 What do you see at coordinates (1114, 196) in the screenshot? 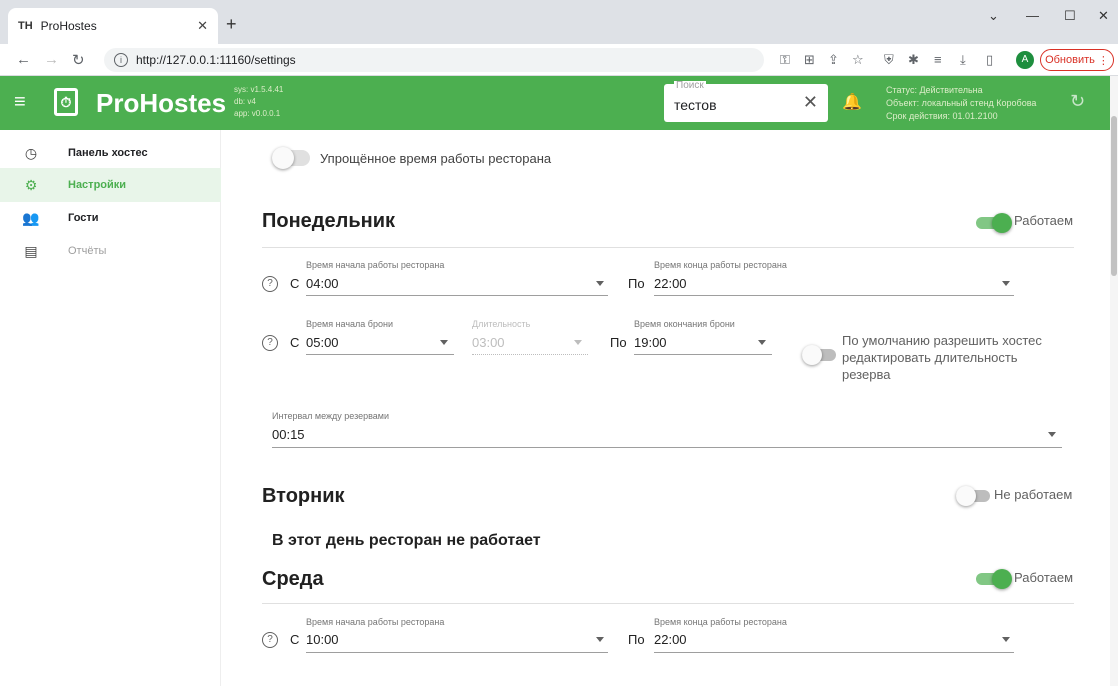
I see `scrollbar-thumb` at bounding box center [1114, 196].